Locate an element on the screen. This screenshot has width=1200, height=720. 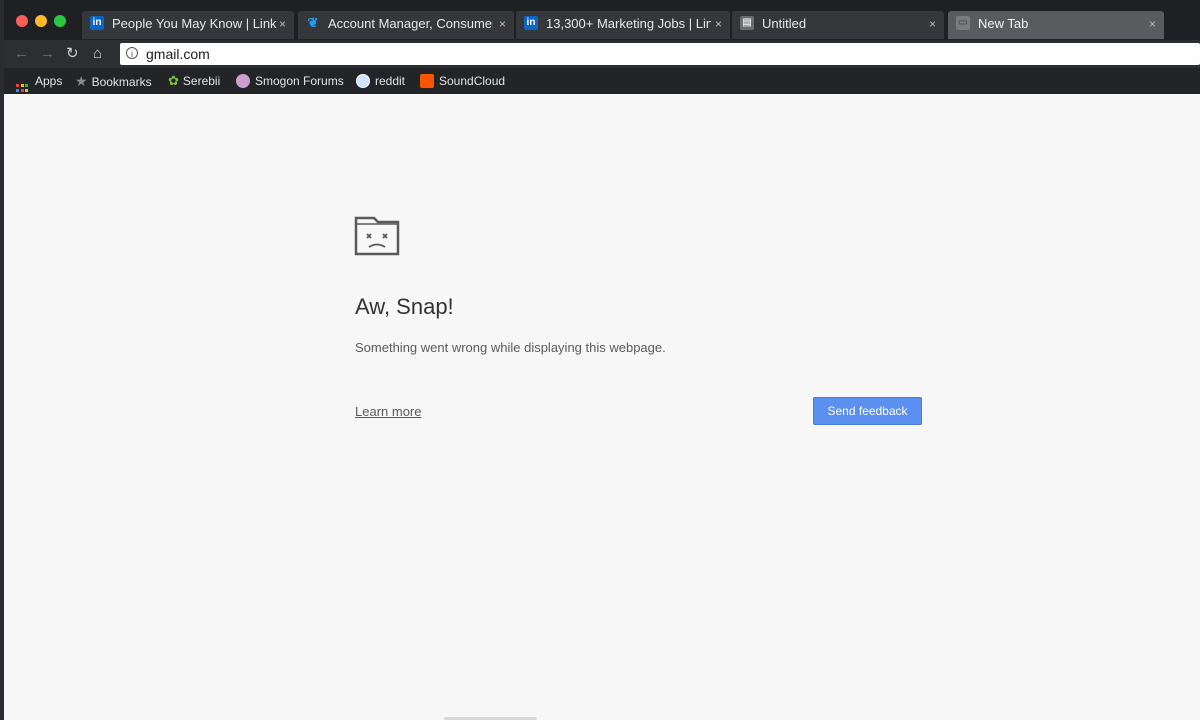
learn-more-link: Learn more is located at coordinates (388, 411).